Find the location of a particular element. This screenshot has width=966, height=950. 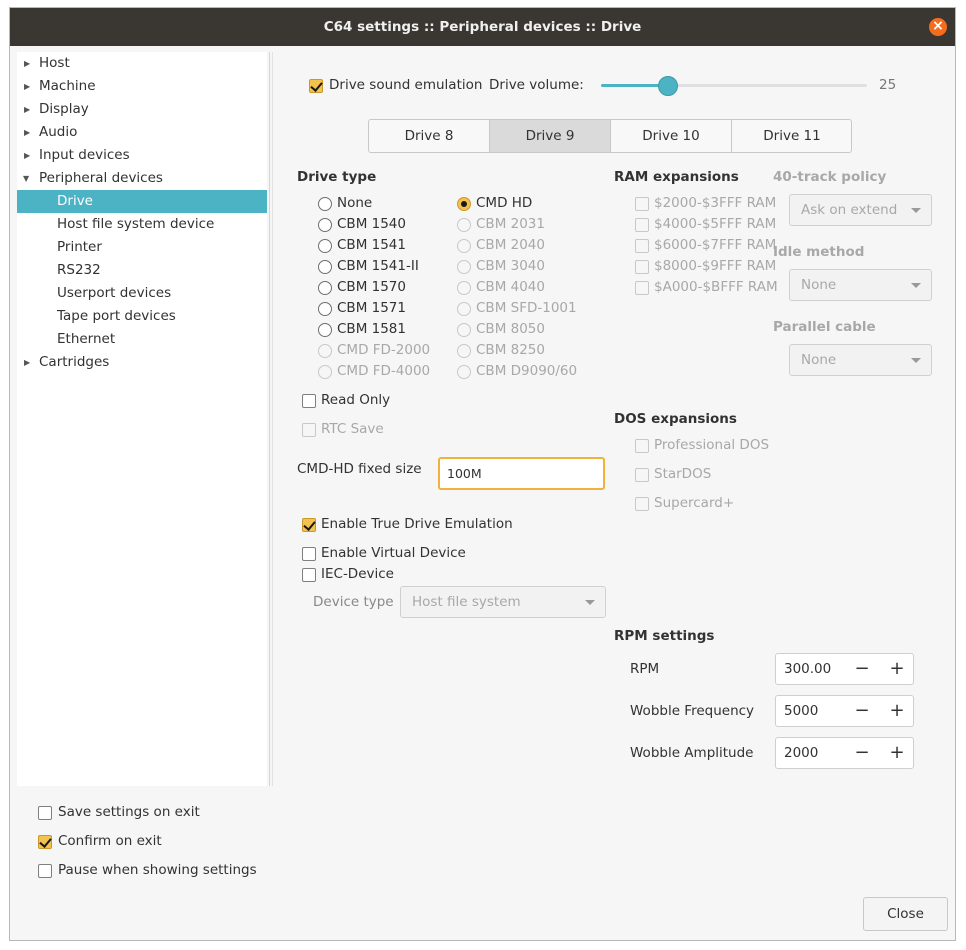

expand-audio-icon: ▶ is located at coordinates (27, 132).